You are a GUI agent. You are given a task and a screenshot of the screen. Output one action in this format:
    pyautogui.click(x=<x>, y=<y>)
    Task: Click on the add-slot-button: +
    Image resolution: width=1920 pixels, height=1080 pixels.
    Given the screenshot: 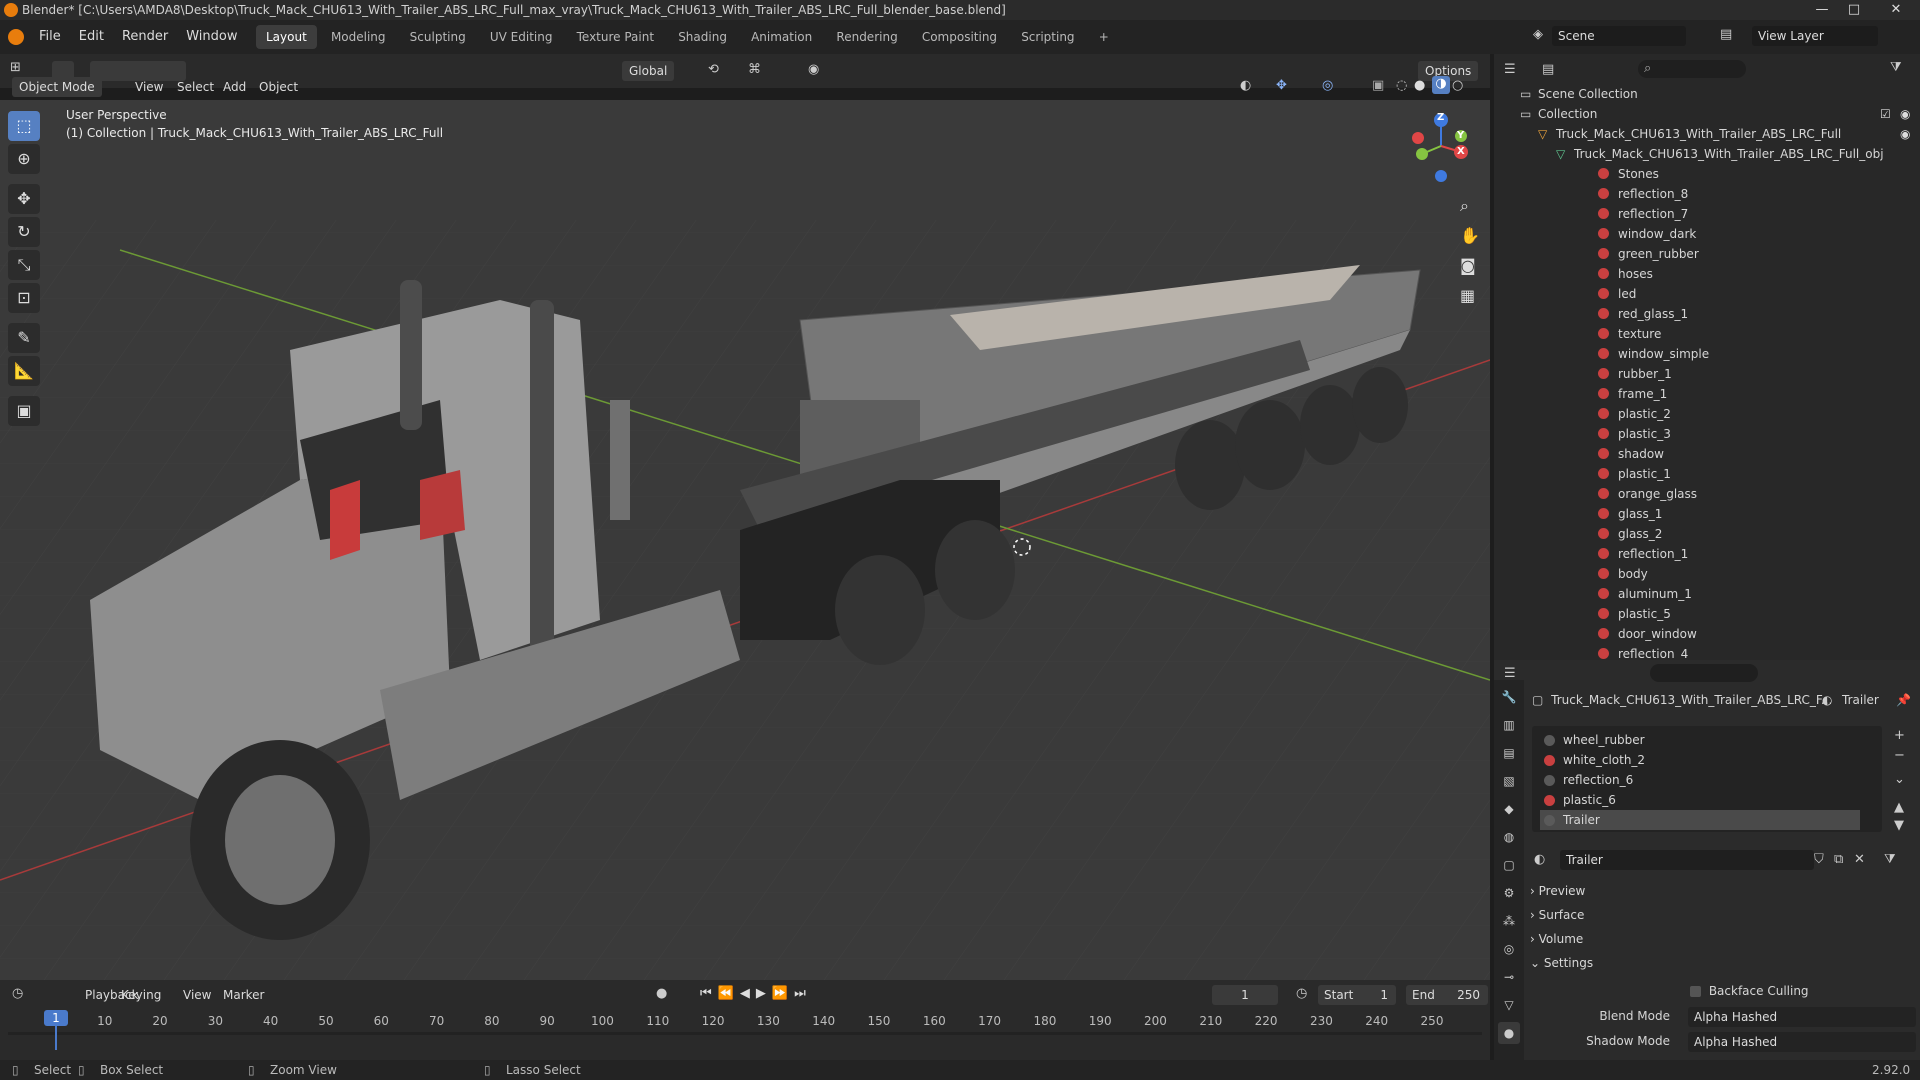 What is the action you would take?
    pyautogui.click(x=1899, y=735)
    